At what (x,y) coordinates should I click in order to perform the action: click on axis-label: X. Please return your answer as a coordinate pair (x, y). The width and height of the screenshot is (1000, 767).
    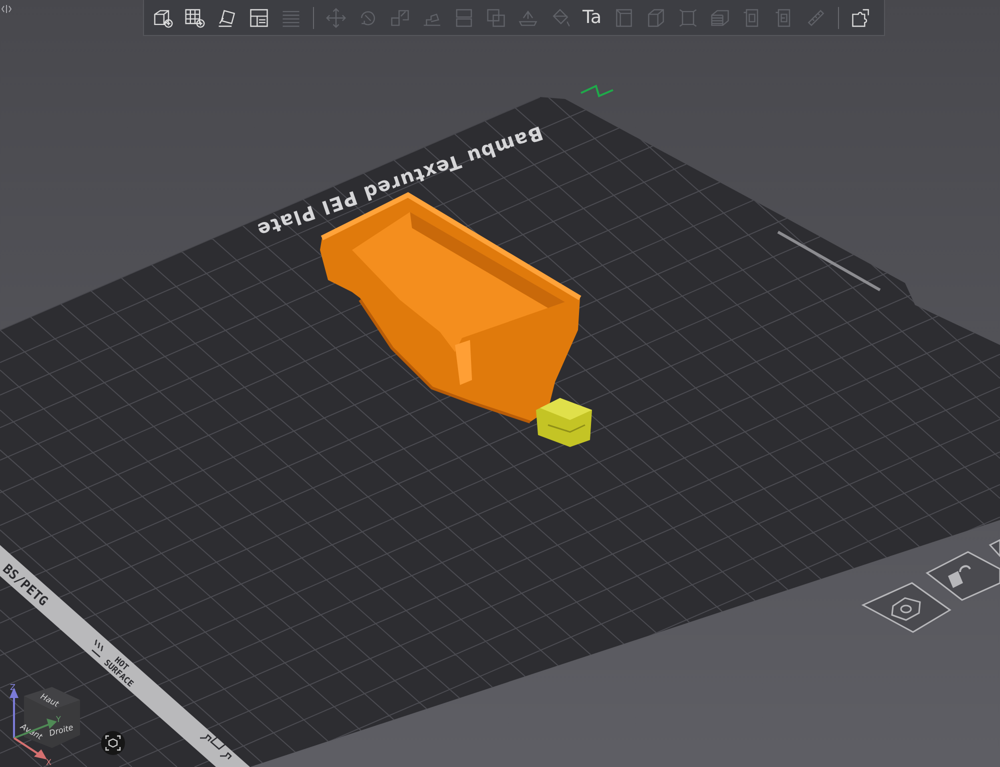
    Looking at the image, I should click on (49, 762).